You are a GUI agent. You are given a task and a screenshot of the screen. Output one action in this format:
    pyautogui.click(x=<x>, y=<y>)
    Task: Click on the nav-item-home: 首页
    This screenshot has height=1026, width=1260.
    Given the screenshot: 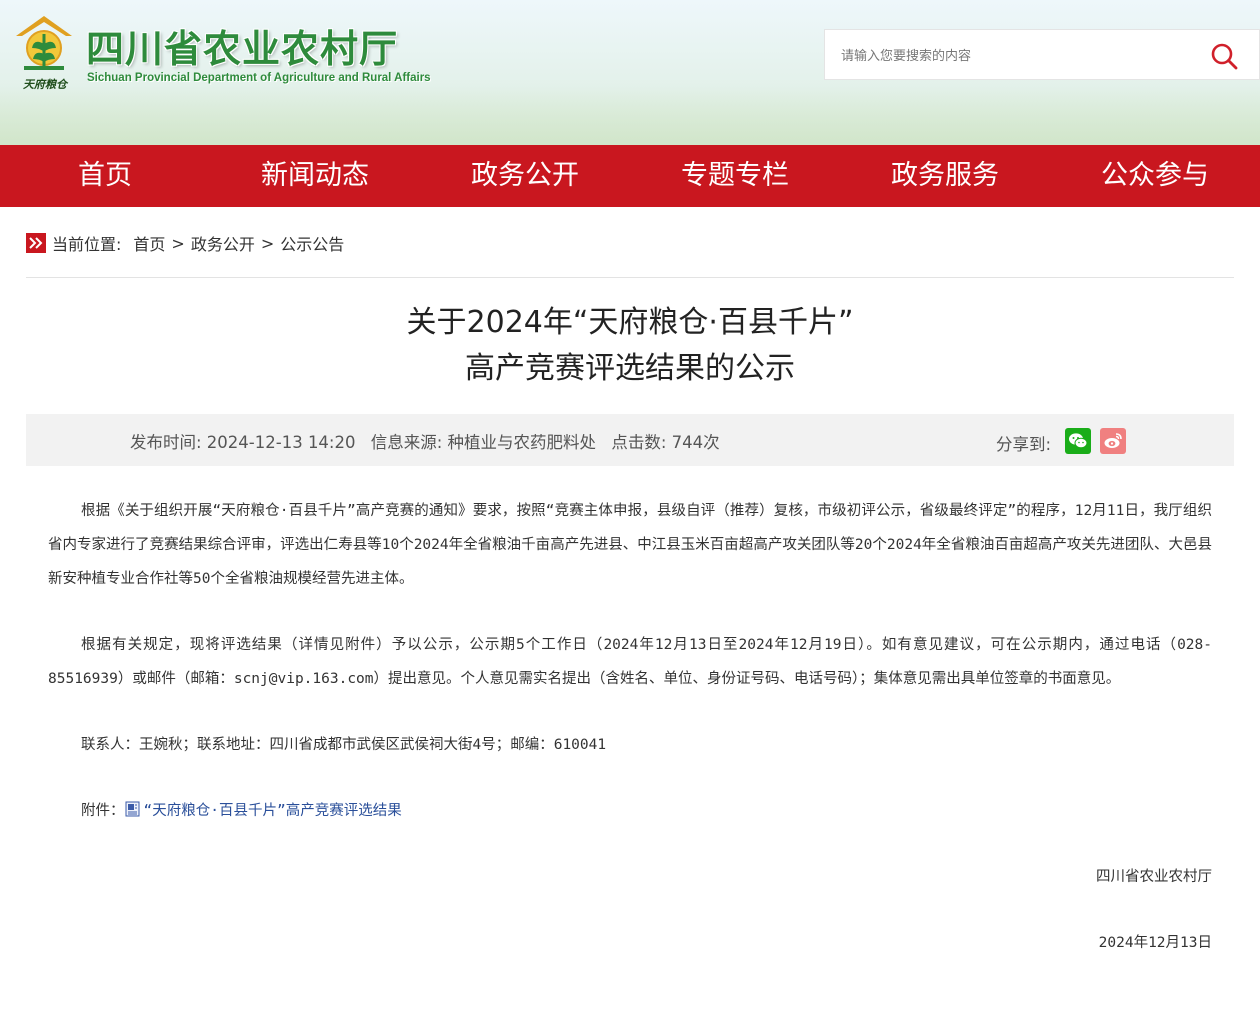 What is the action you would take?
    pyautogui.click(x=105, y=176)
    